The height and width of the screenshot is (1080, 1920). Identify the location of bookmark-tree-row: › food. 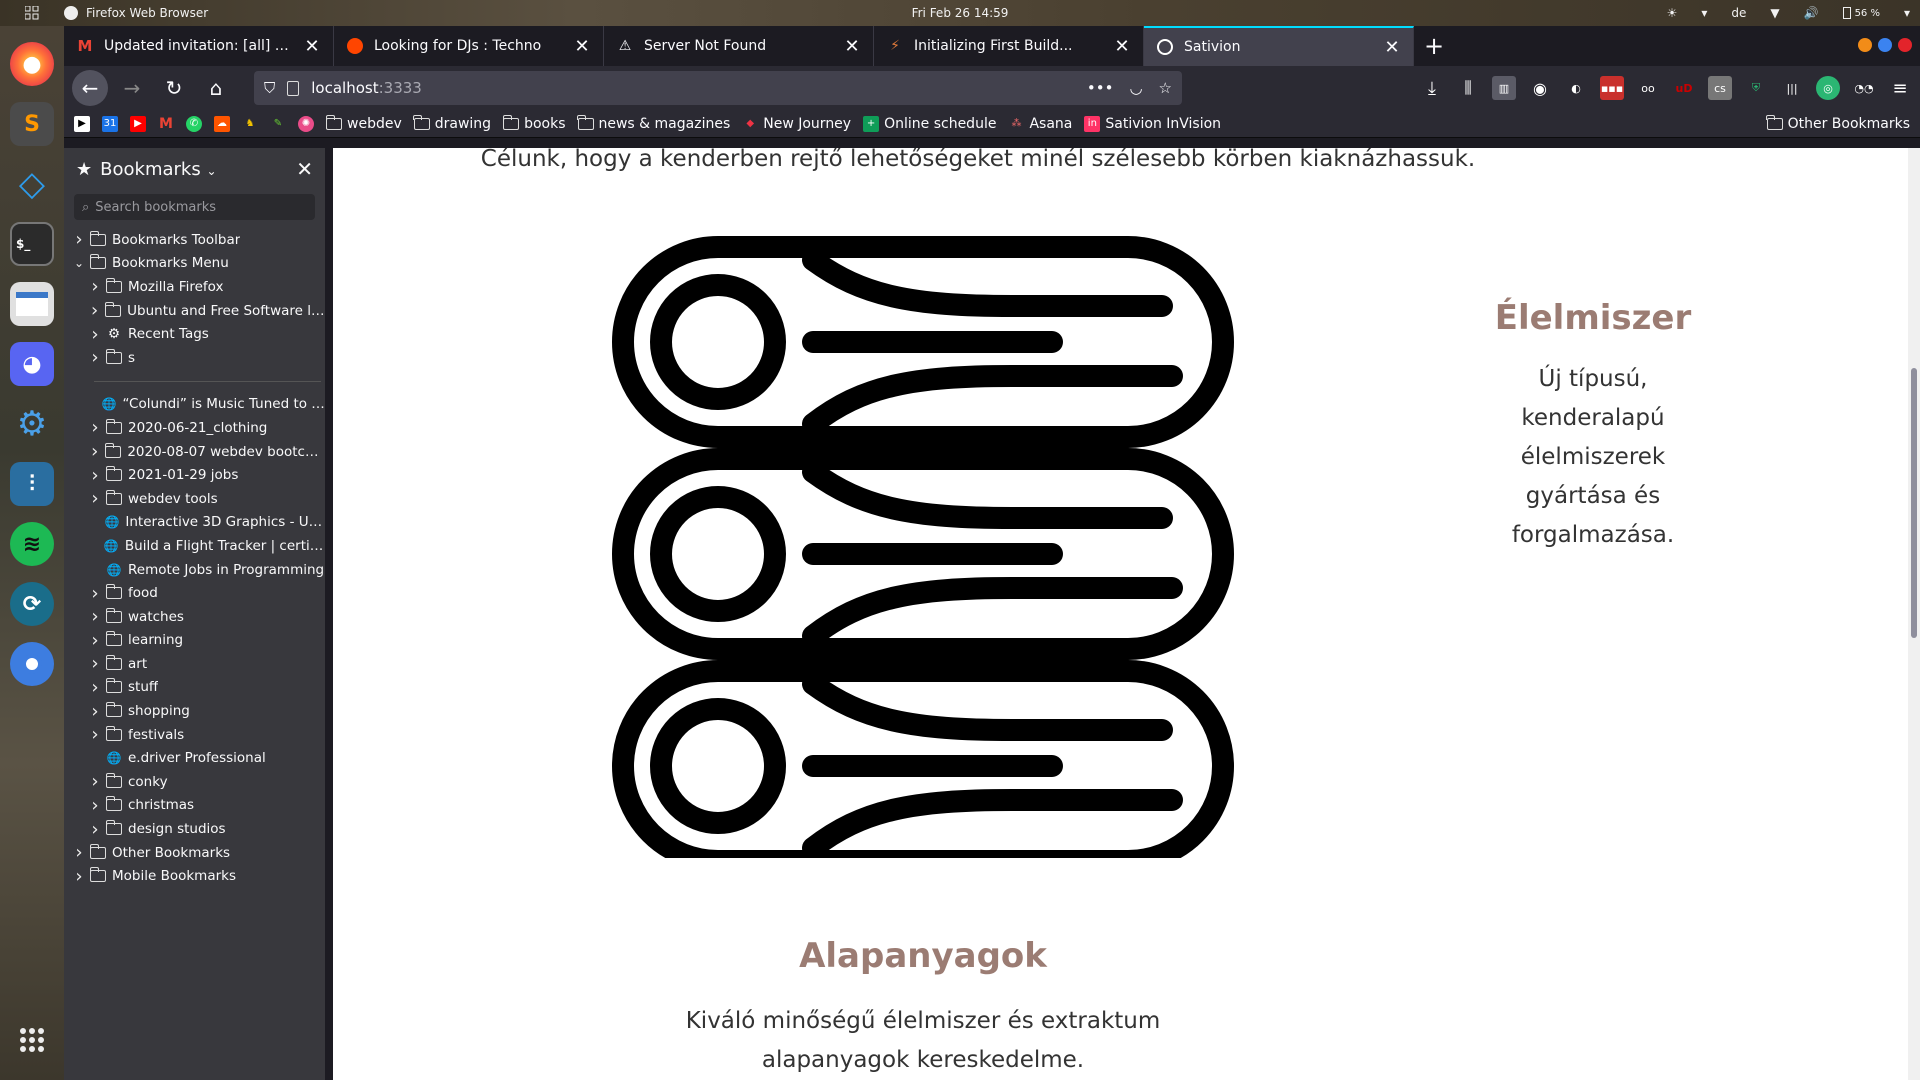
(194, 593).